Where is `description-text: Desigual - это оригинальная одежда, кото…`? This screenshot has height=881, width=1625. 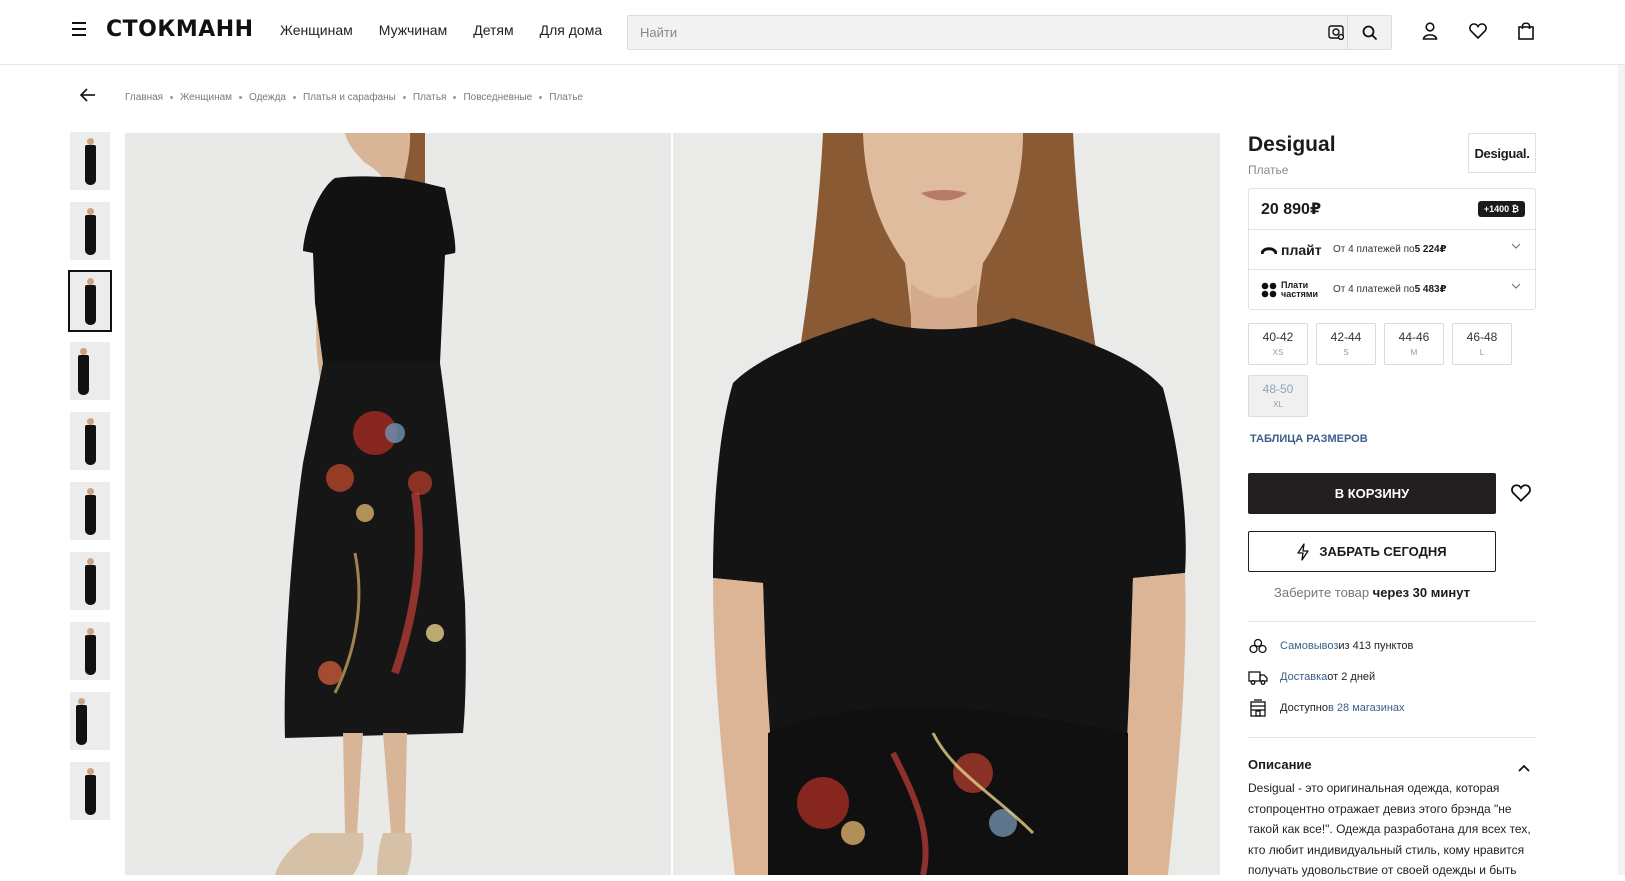
description-text: Desigual - это оригинальная одежда, кото… is located at coordinates (1389, 829).